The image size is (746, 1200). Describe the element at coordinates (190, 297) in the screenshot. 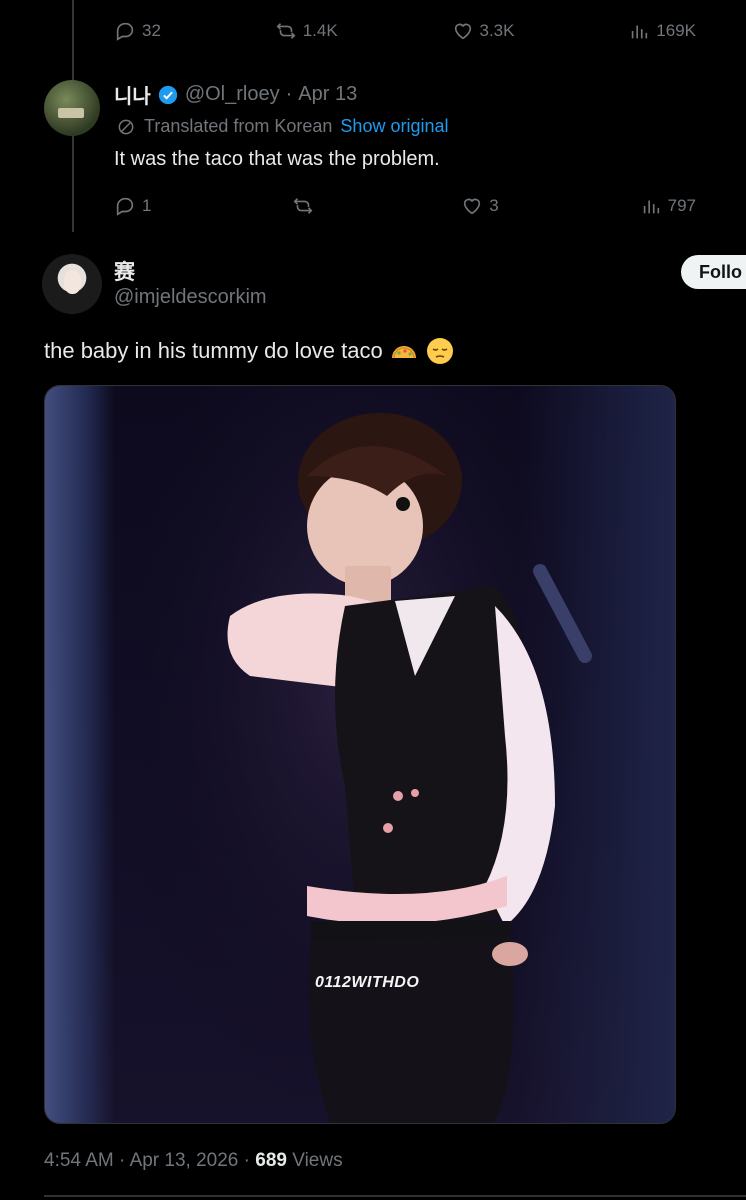

I see `main-handle: @imjeldescorkim` at that location.